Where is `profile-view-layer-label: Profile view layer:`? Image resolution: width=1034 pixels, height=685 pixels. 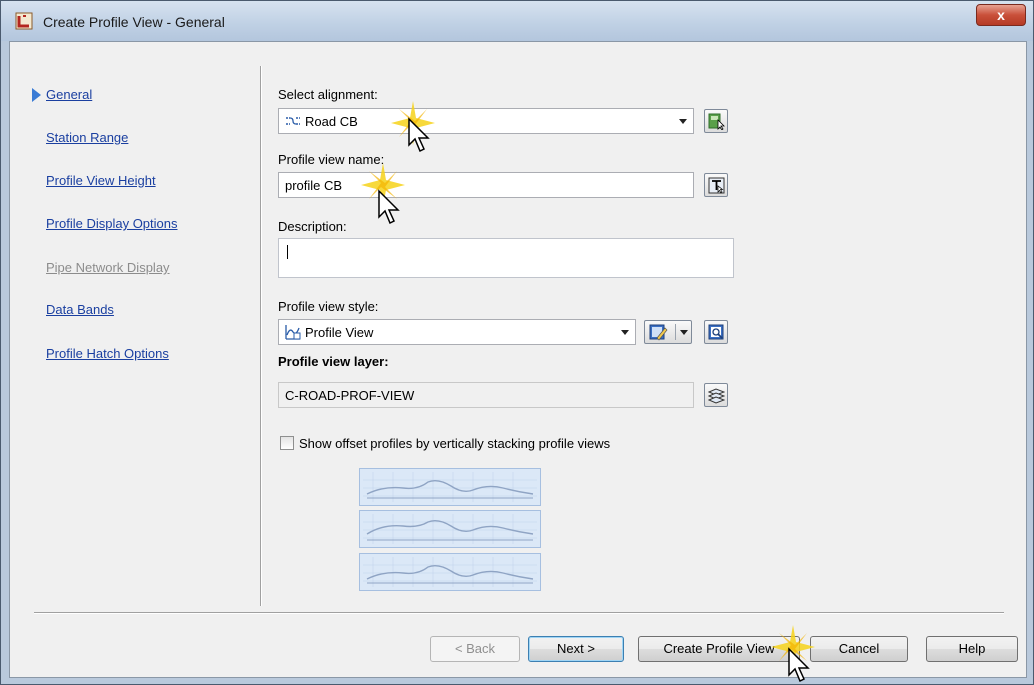 profile-view-layer-label: Profile view layer: is located at coordinates (333, 361).